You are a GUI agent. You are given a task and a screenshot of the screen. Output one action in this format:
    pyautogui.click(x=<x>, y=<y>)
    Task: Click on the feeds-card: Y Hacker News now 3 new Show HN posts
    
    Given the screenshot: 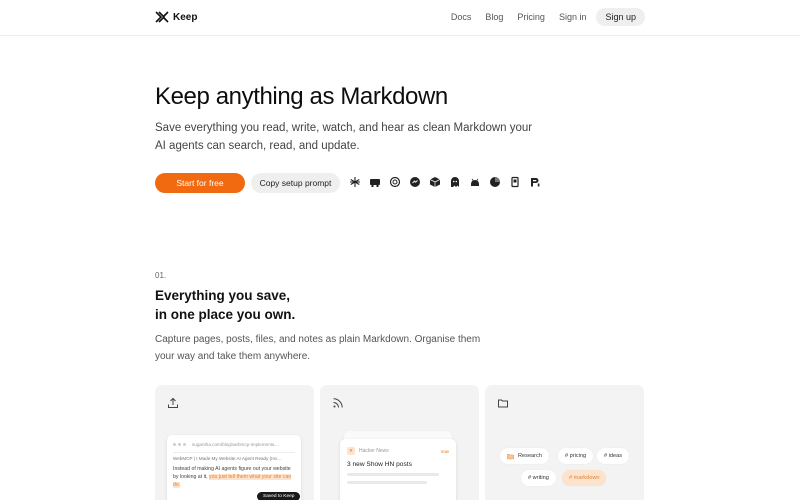 What is the action you would take?
    pyautogui.click(x=399, y=442)
    